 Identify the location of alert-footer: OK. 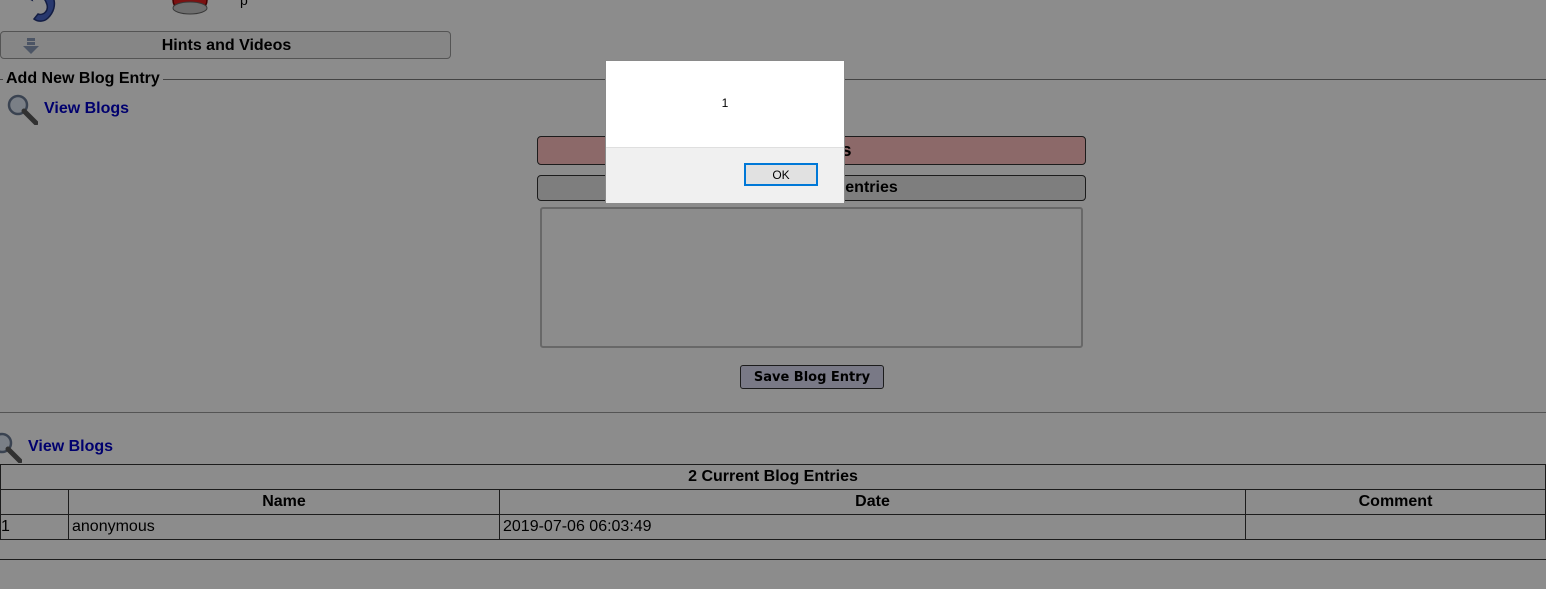
(725, 175).